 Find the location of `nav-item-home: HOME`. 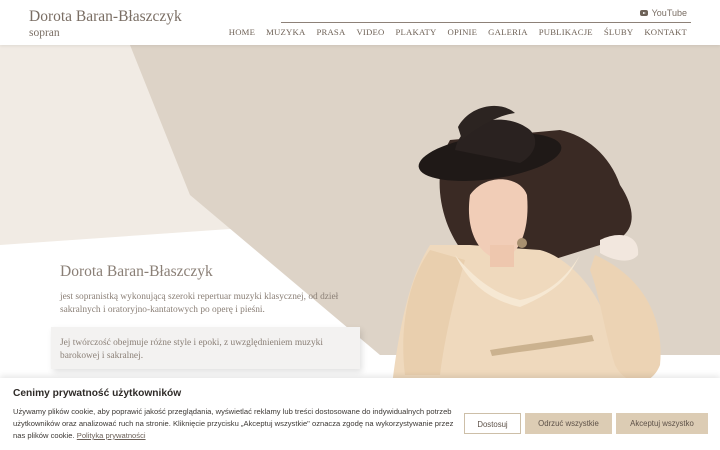

nav-item-home: HOME is located at coordinates (242, 32).